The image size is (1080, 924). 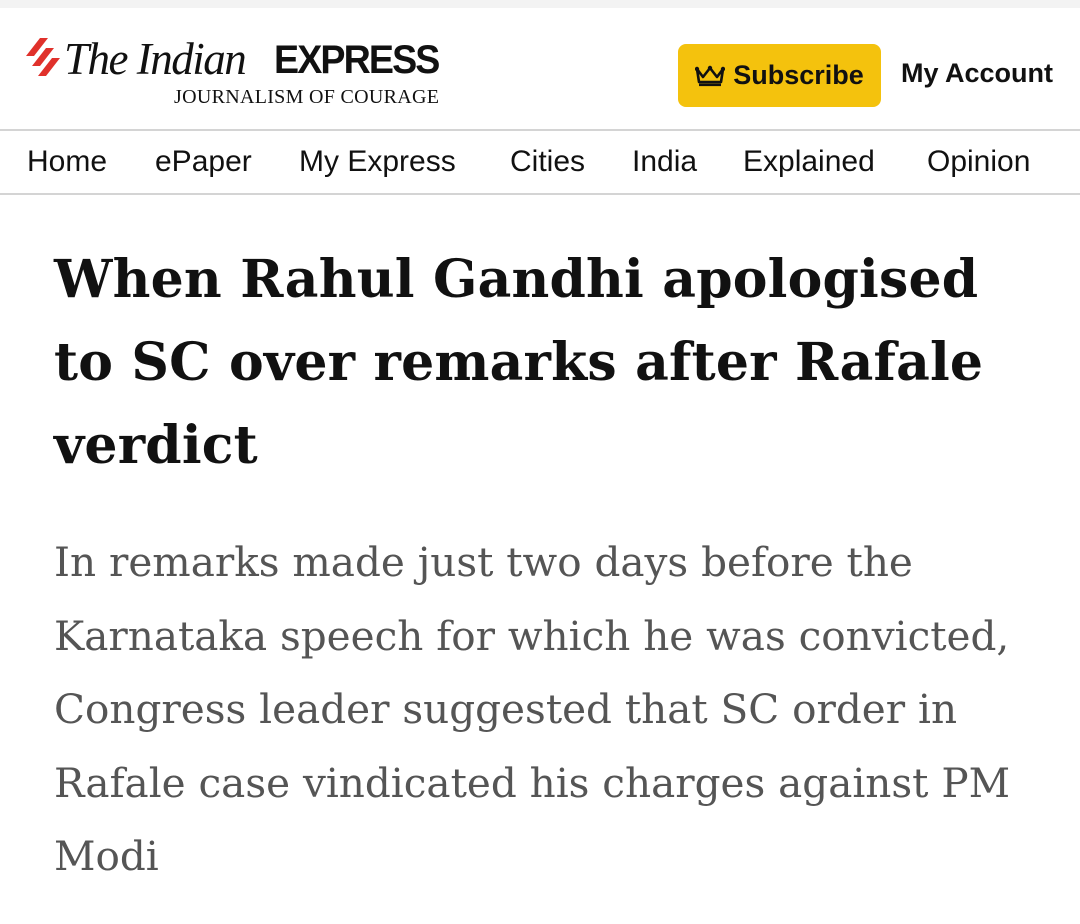 What do you see at coordinates (664, 162) in the screenshot?
I see `nav-item-india: India` at bounding box center [664, 162].